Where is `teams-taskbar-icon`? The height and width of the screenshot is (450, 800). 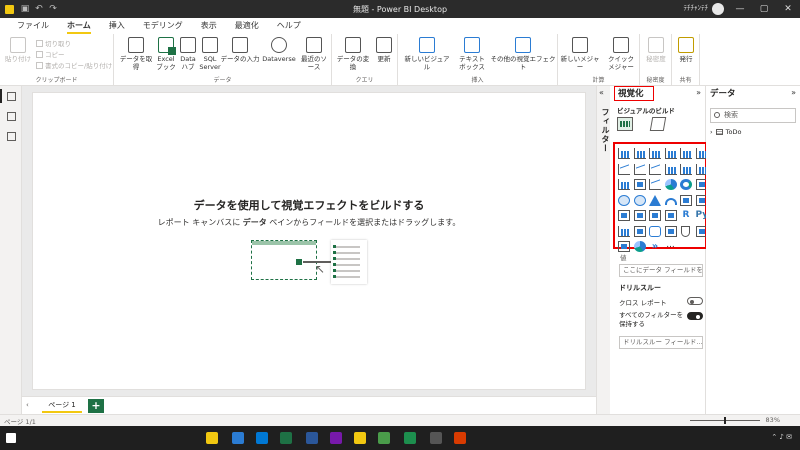 teams-taskbar-icon is located at coordinates (410, 438).